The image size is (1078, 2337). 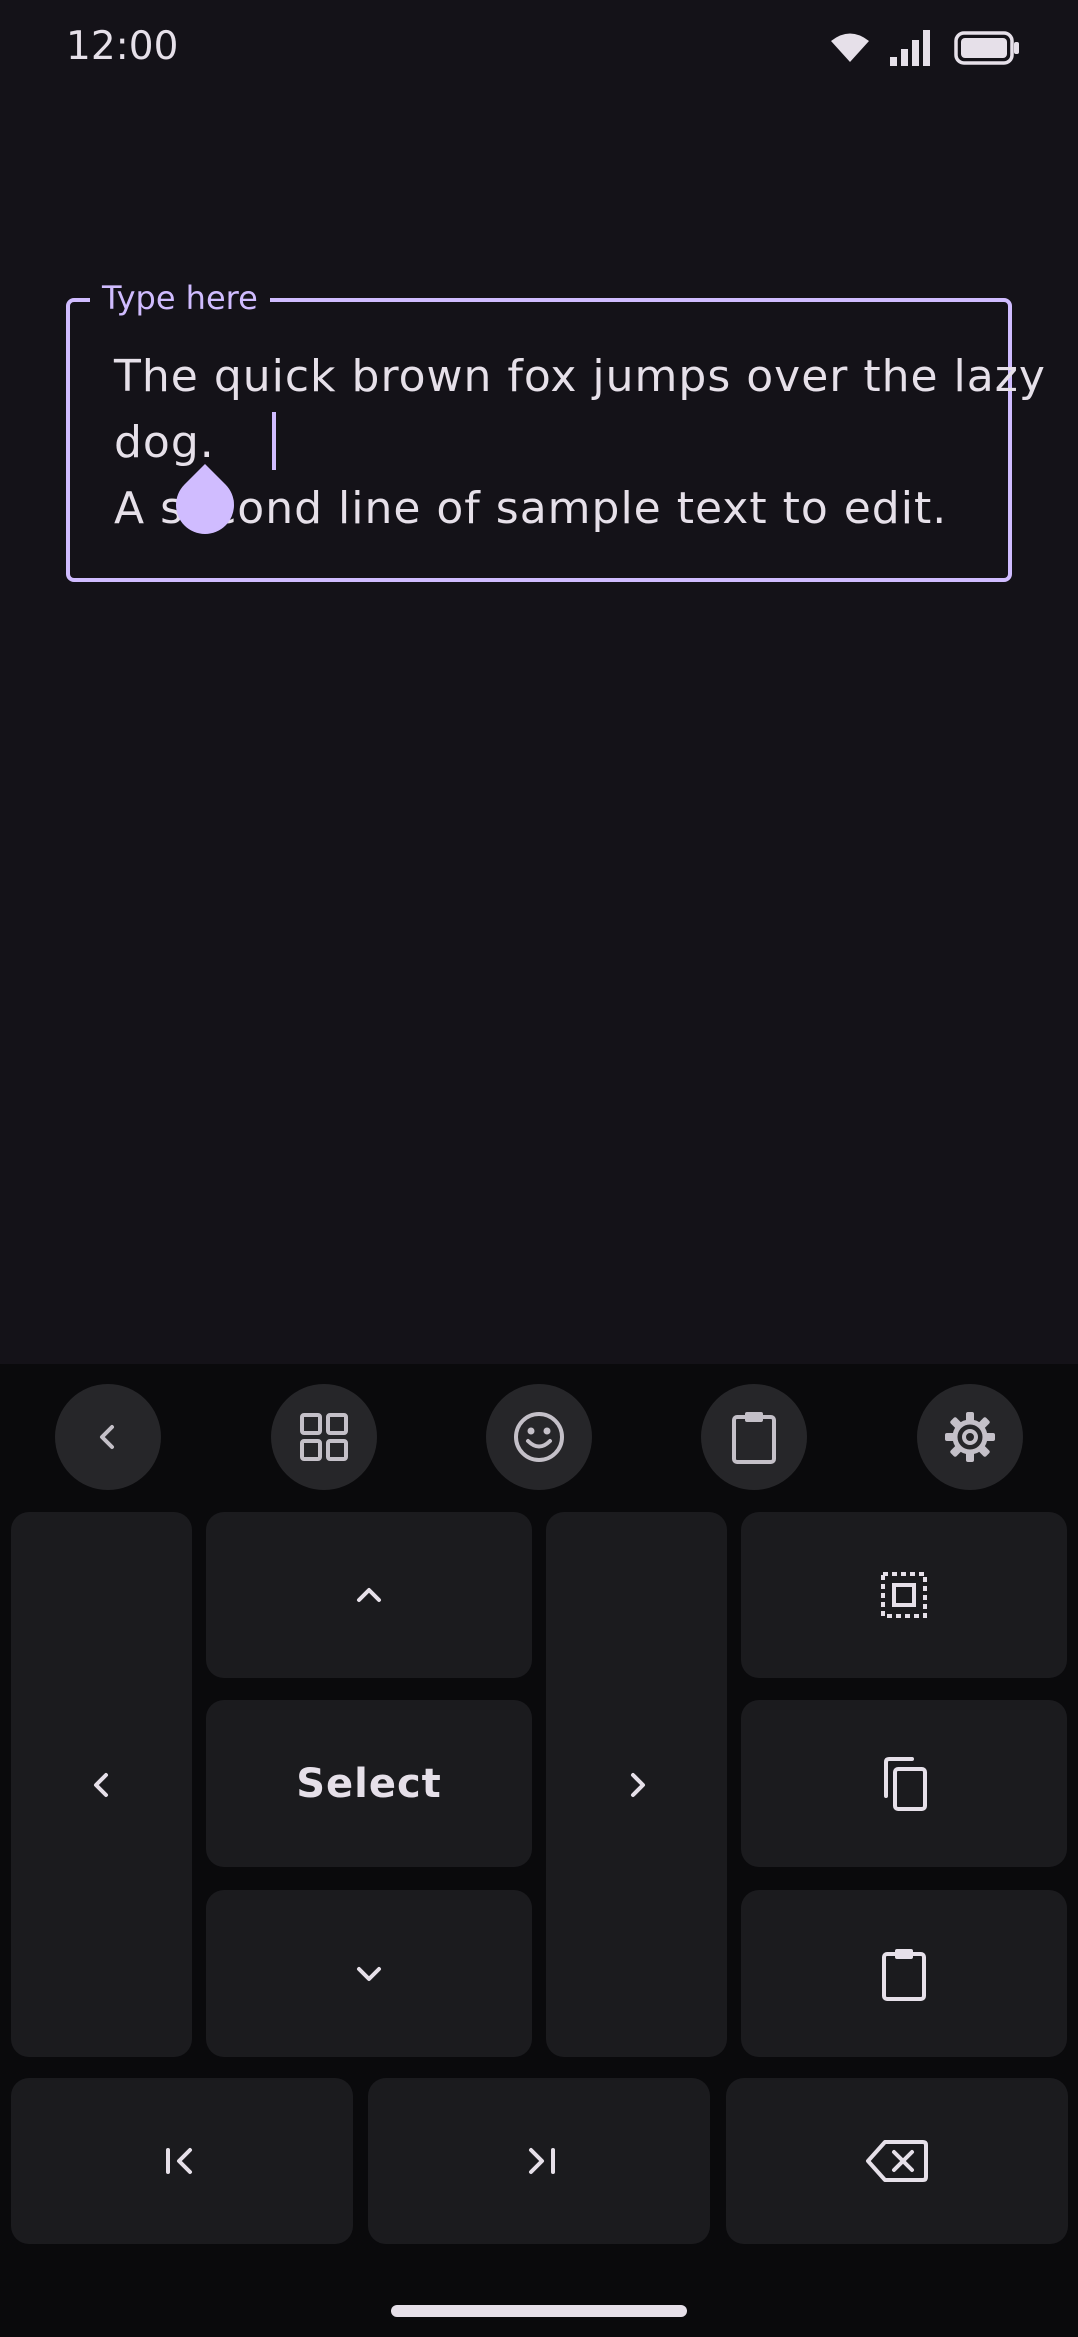 I want to click on clipboard-button, so click(x=754, y=1437).